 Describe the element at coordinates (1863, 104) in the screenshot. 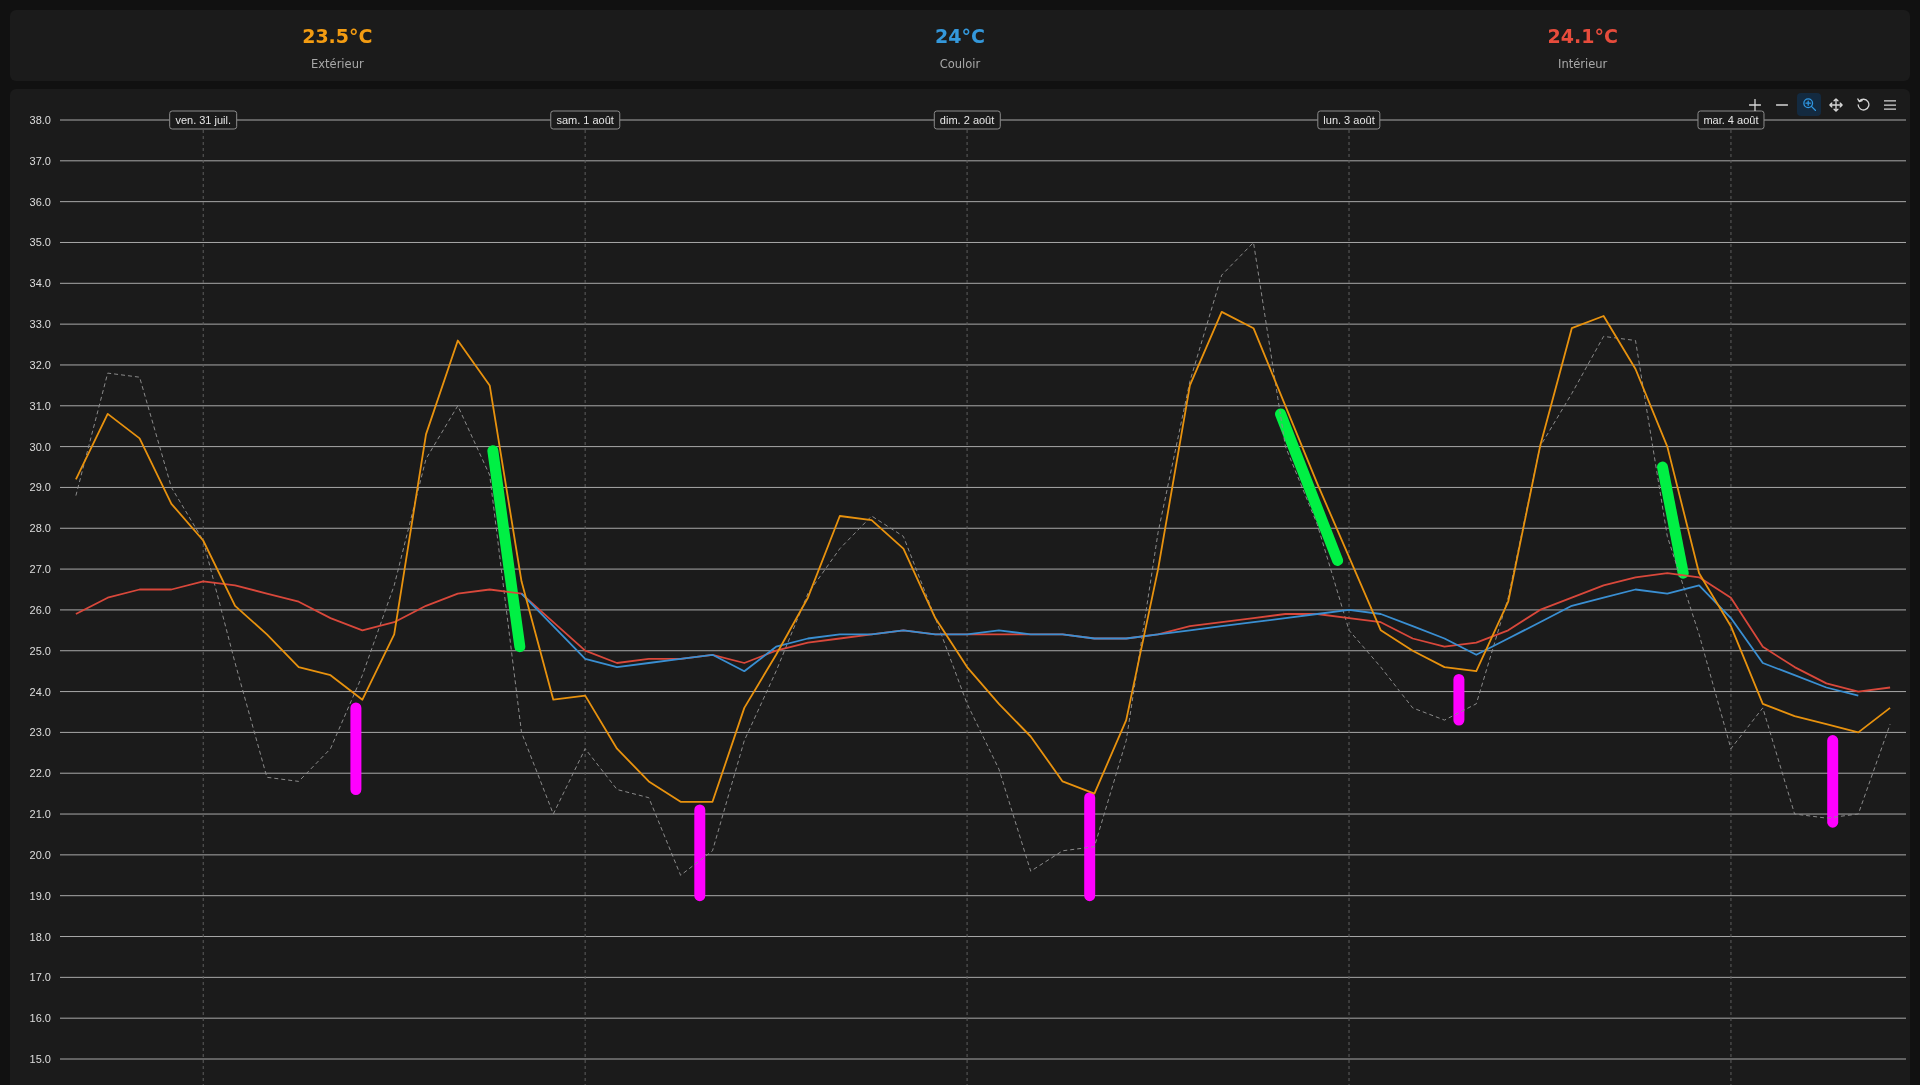

I see `reset-icon` at that location.